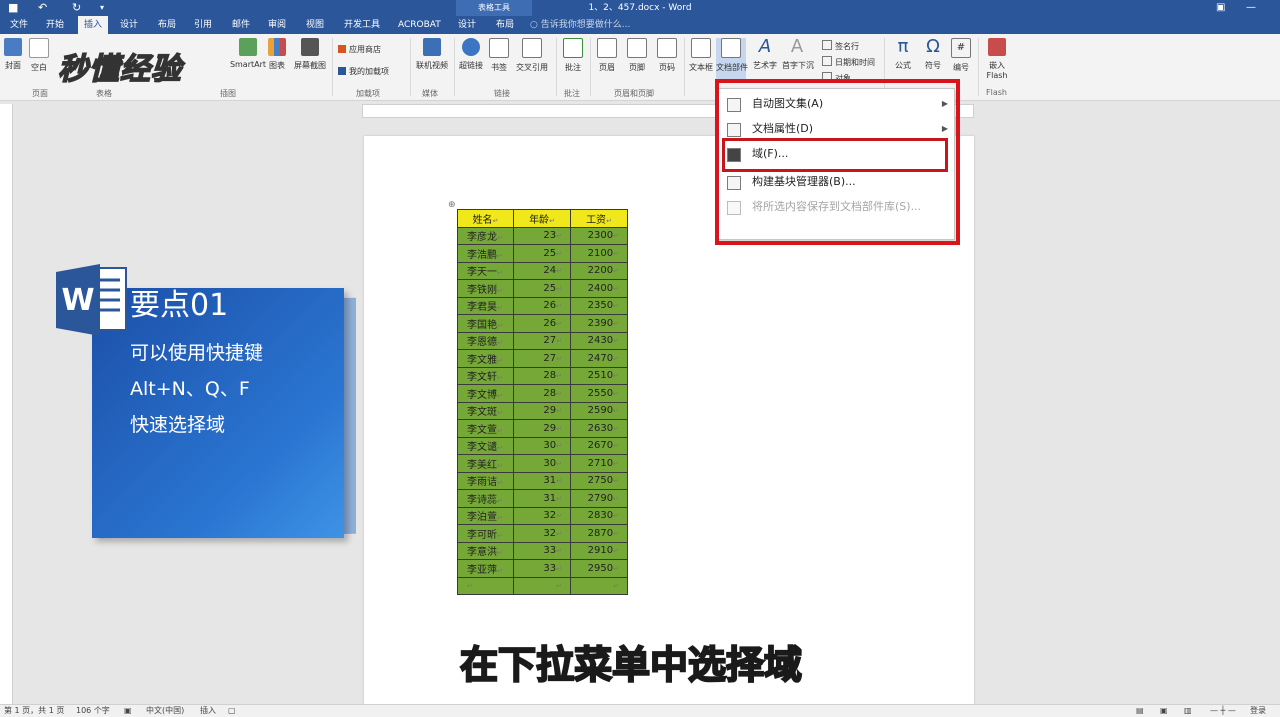 This screenshot has width=1280, height=717. I want to click on name-cell: 李浩鹏↵, so click(485, 253).